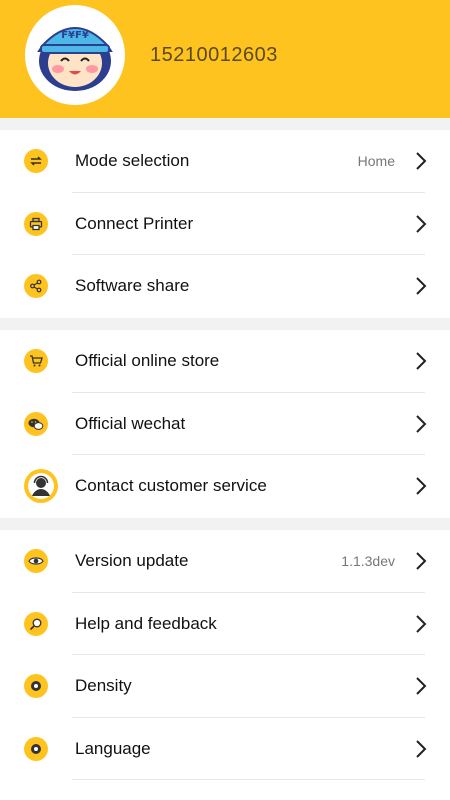 The height and width of the screenshot is (800, 450). Describe the element at coordinates (113, 748) in the screenshot. I see `menu-item-label: Language` at that location.